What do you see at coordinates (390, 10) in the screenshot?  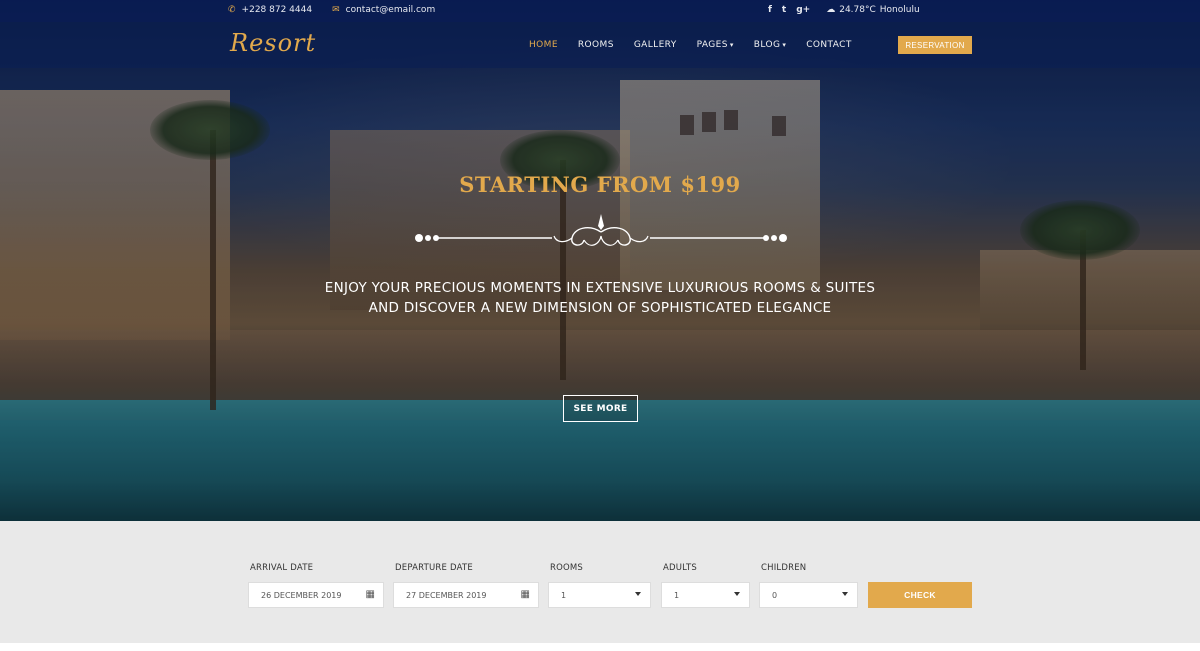 I see `email-address: contact@email.com` at bounding box center [390, 10].